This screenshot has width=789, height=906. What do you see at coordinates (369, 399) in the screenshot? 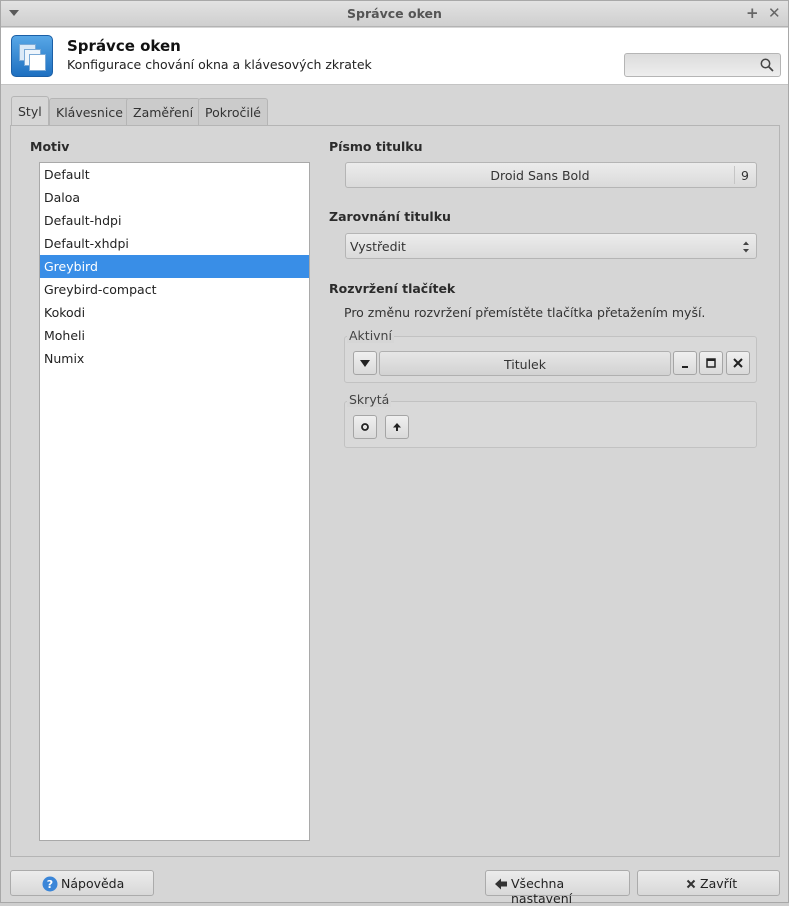
I see `hidden-label: Skrytá` at bounding box center [369, 399].